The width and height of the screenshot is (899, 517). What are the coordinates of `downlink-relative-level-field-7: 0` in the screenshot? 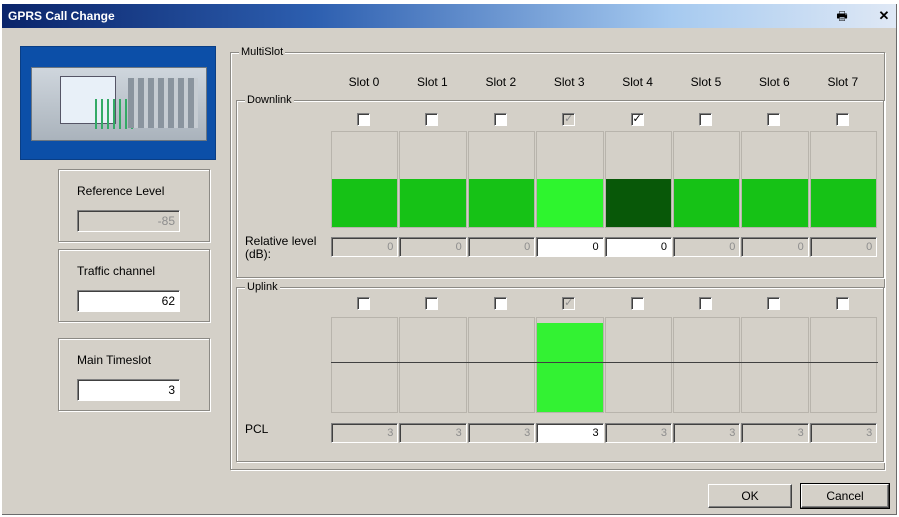 It's located at (843, 247).